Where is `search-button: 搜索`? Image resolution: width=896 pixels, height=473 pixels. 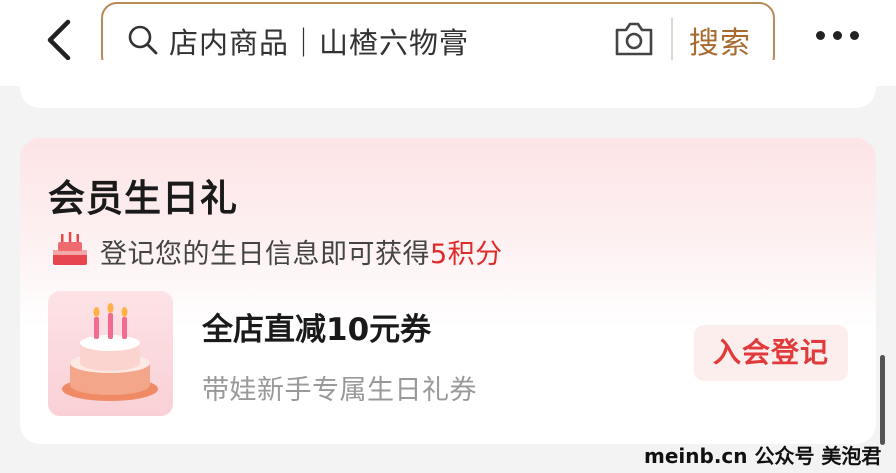
search-button: 搜索 is located at coordinates (720, 40).